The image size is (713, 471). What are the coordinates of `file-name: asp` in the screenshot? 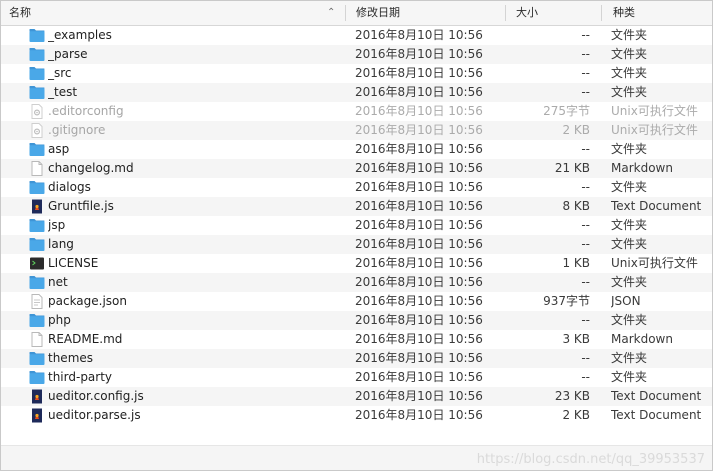 It's located at (59, 149).